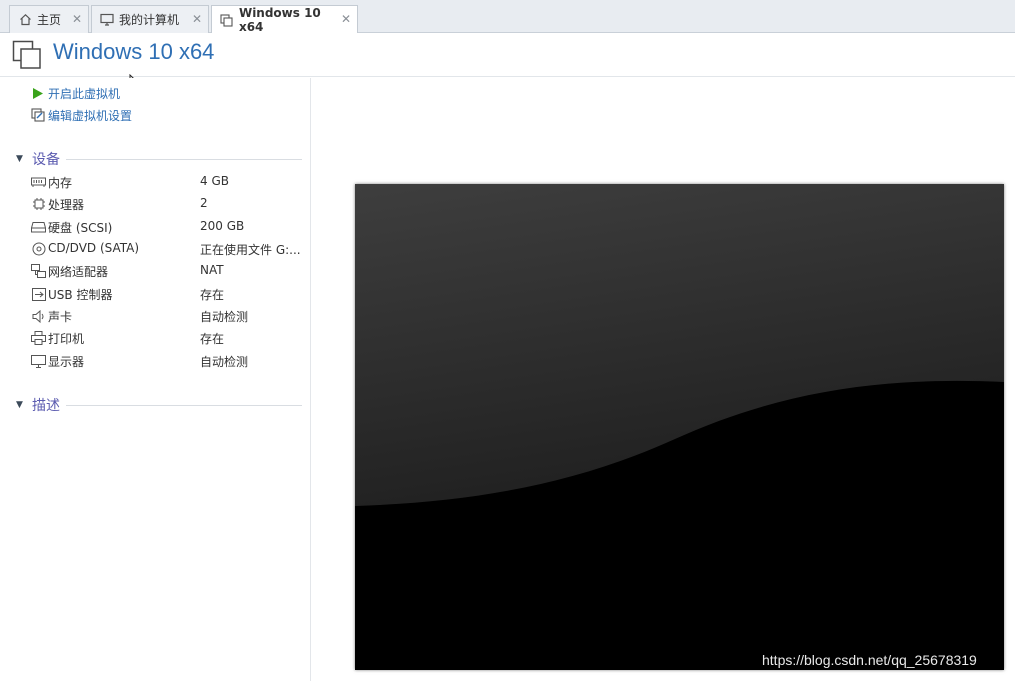 This screenshot has width=1015, height=681. I want to click on printer-icon, so click(38, 338).